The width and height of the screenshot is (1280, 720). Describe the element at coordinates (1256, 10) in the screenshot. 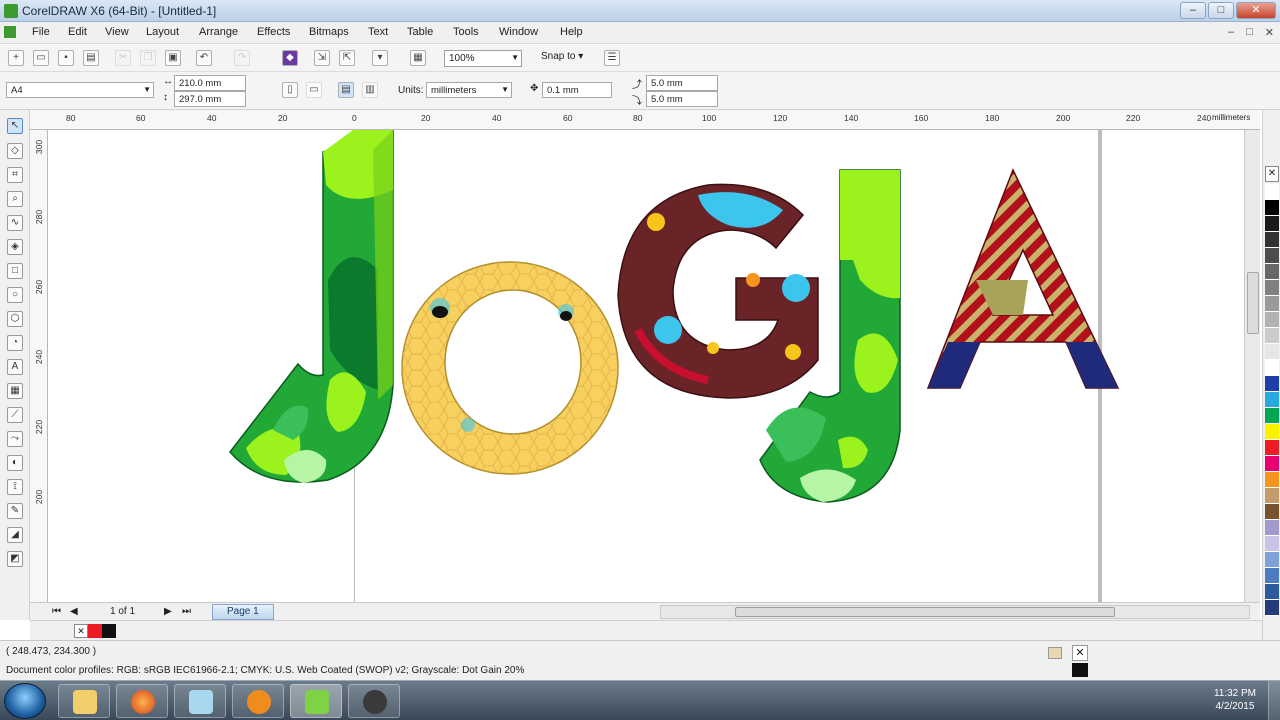

I see `close-button: ✕` at that location.